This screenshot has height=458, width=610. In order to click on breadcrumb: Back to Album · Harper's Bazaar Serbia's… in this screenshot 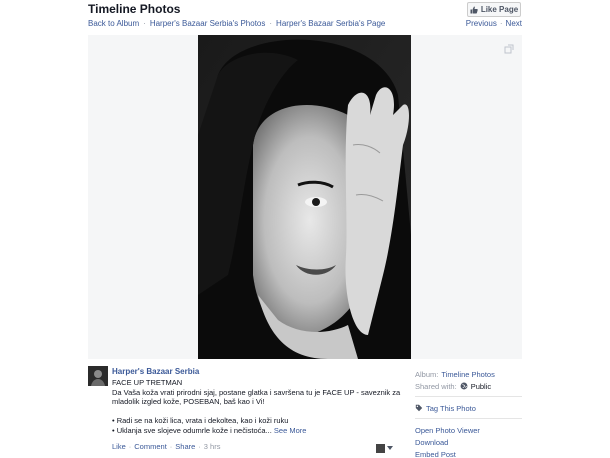, I will do `click(236, 23)`.